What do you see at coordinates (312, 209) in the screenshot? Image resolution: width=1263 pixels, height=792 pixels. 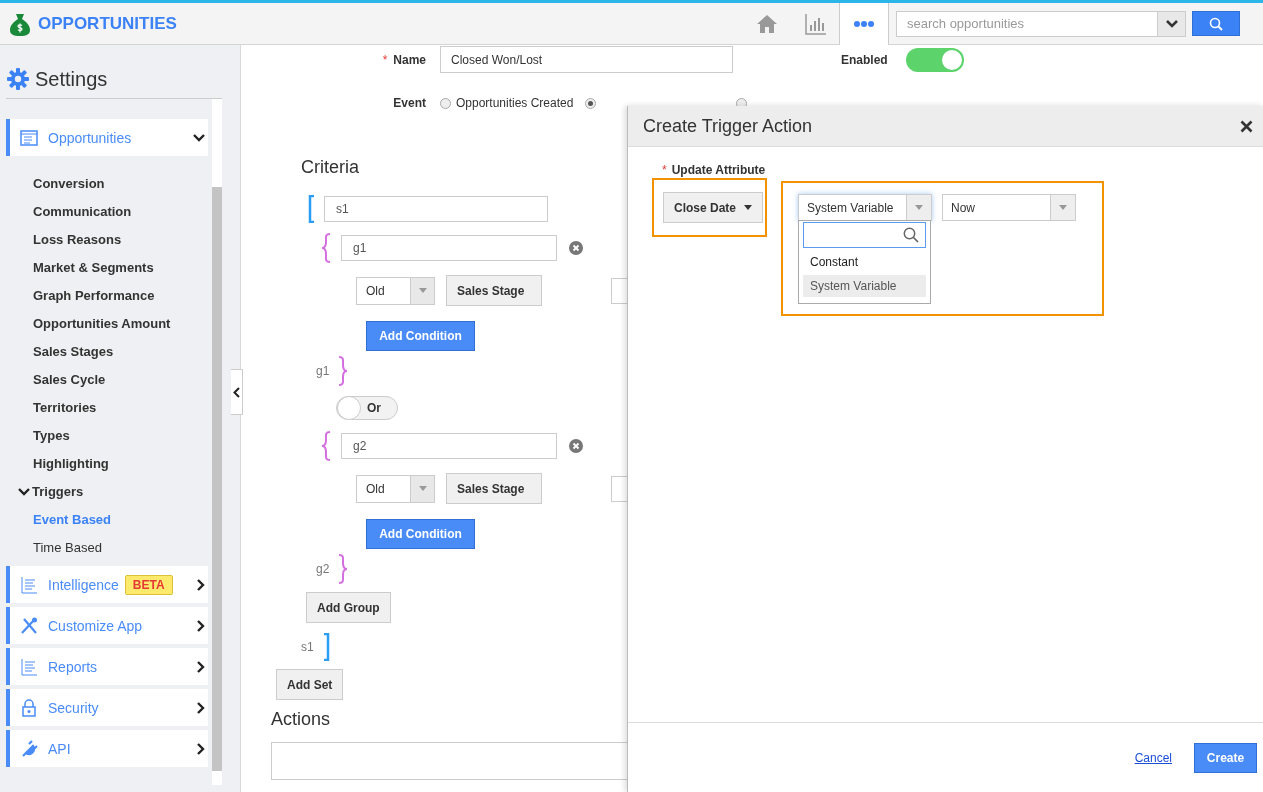 I see `bracket-open-icon` at bounding box center [312, 209].